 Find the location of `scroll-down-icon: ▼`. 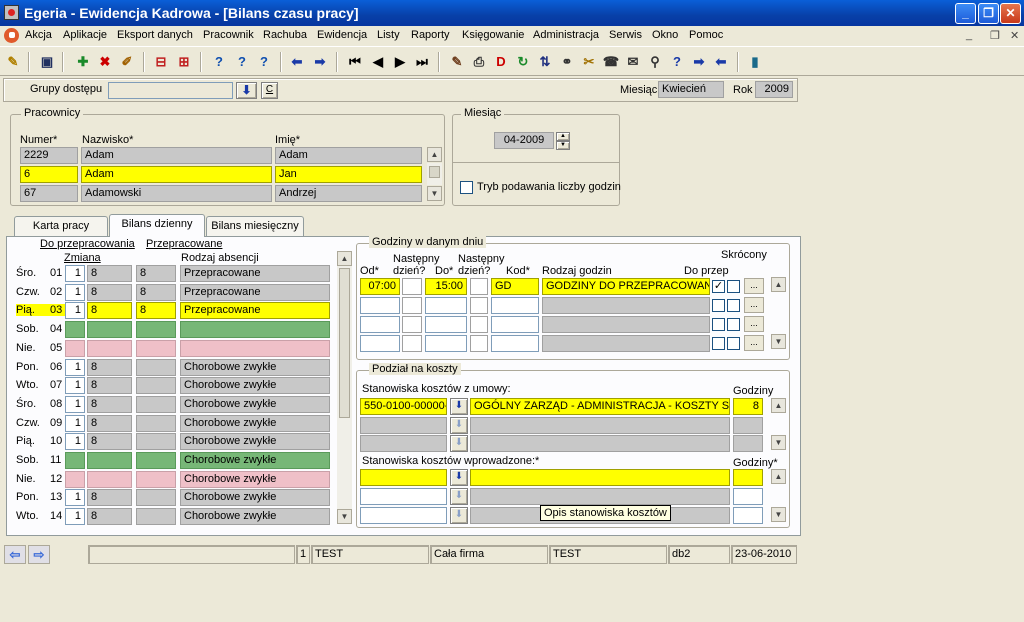

scroll-down-icon: ▼ is located at coordinates (434, 193).